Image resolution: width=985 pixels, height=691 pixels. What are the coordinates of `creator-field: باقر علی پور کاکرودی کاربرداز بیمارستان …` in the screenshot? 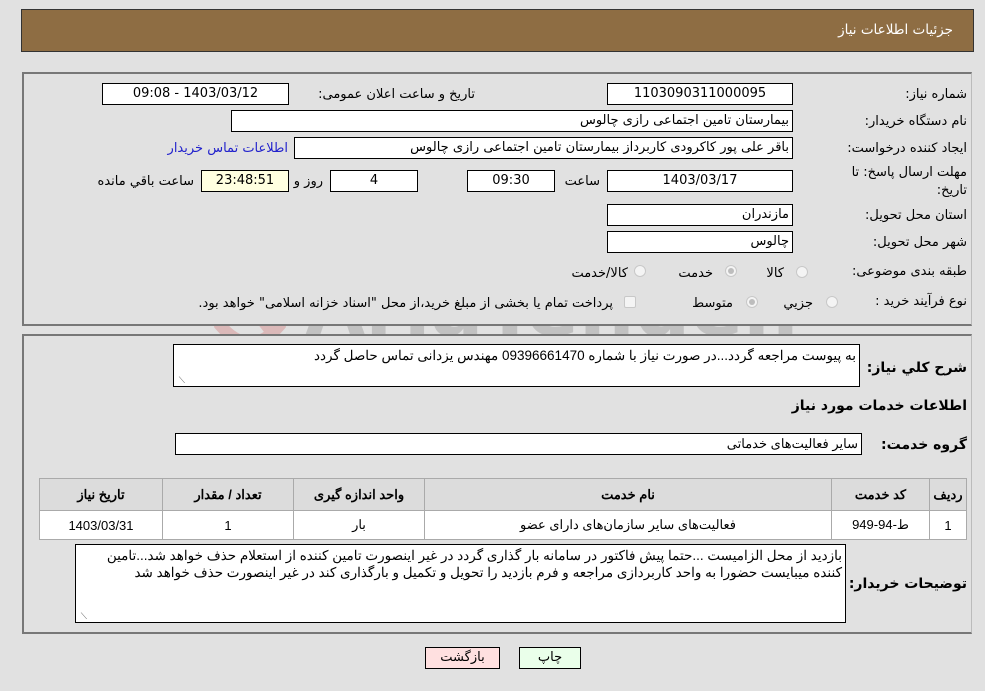 It's located at (543, 148).